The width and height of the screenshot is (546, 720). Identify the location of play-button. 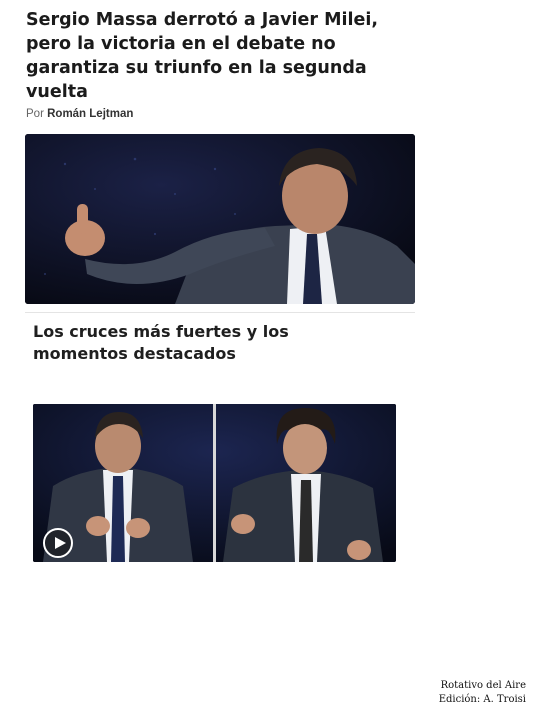
(58, 543).